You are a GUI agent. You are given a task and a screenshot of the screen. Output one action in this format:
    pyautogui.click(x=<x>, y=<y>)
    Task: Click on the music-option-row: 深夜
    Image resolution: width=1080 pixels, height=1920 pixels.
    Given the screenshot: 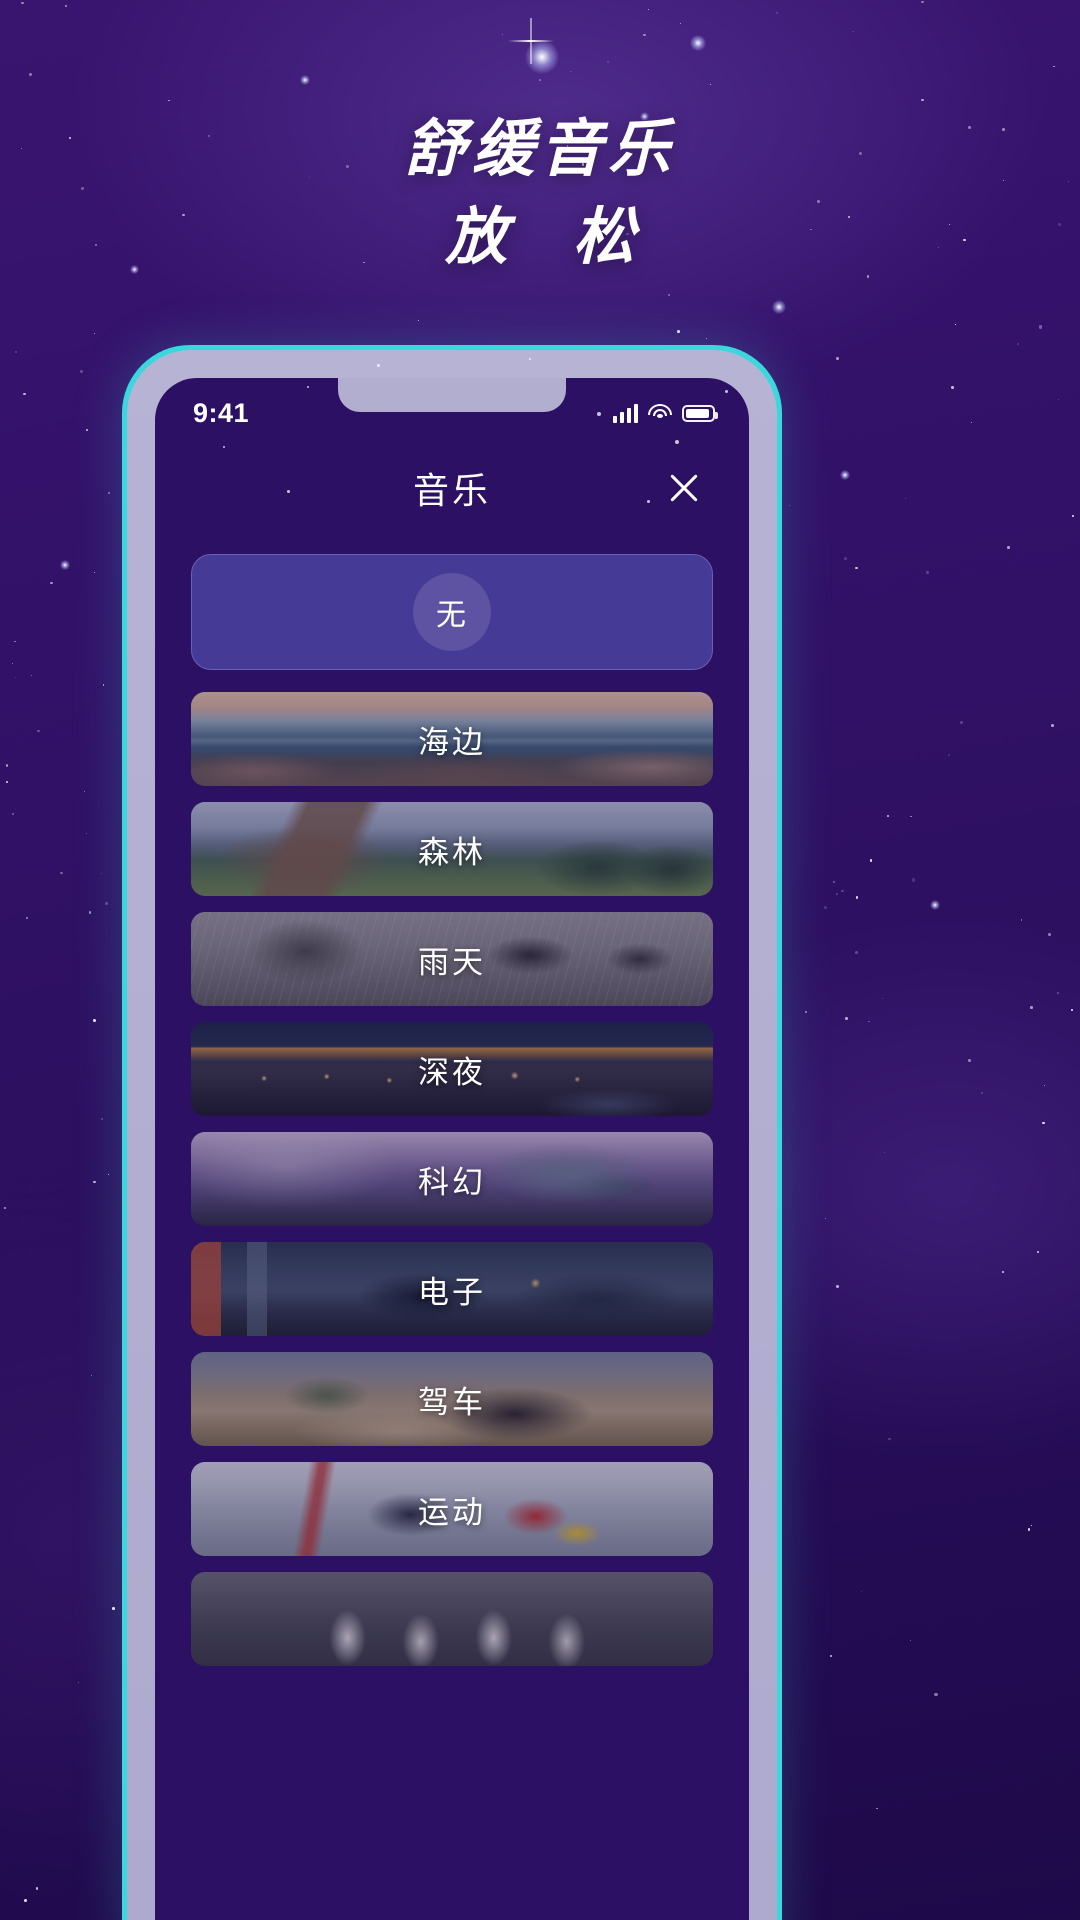 What is the action you would take?
    pyautogui.click(x=452, y=1069)
    